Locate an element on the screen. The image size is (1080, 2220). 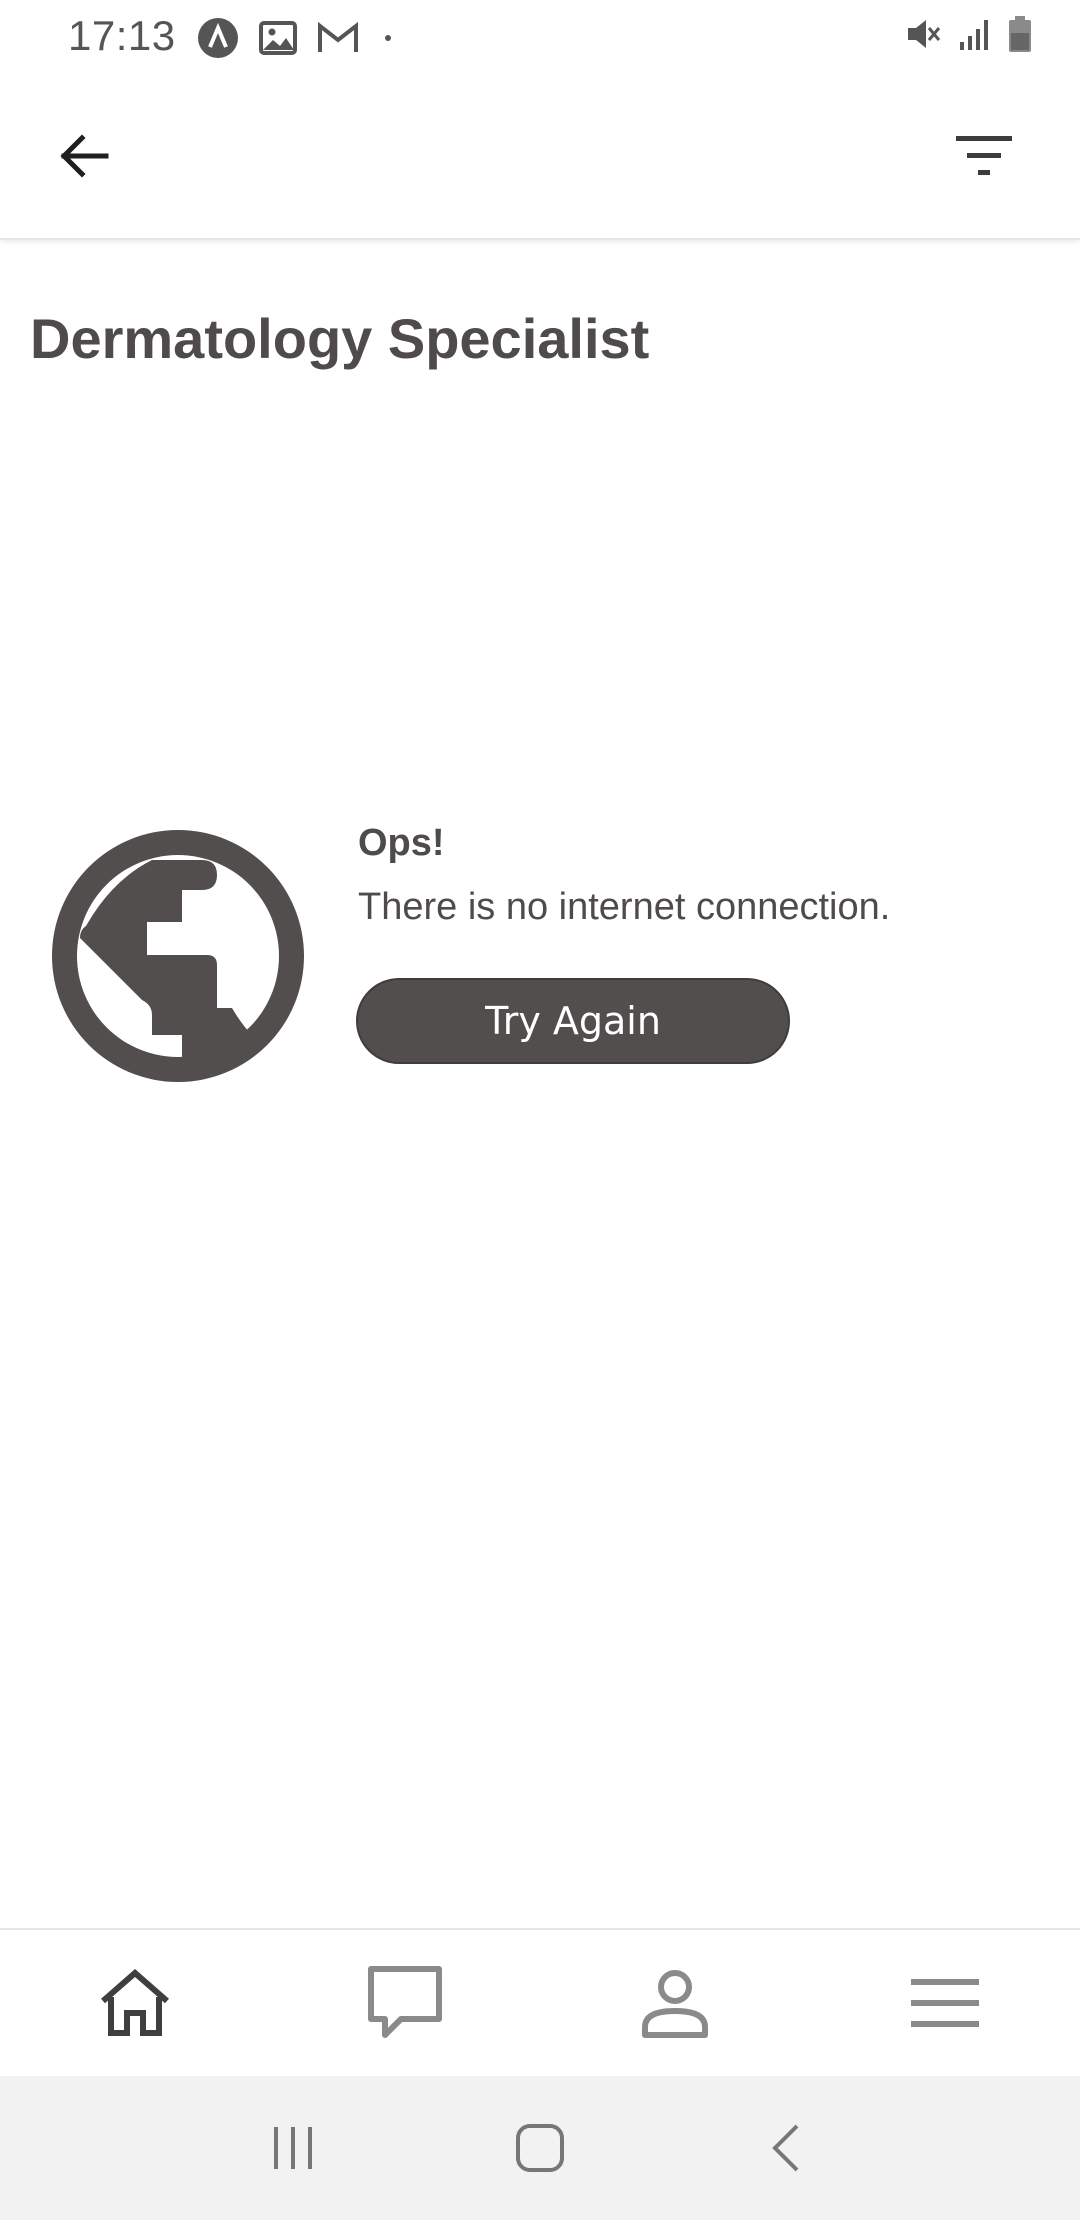
back-button is located at coordinates (84, 156).